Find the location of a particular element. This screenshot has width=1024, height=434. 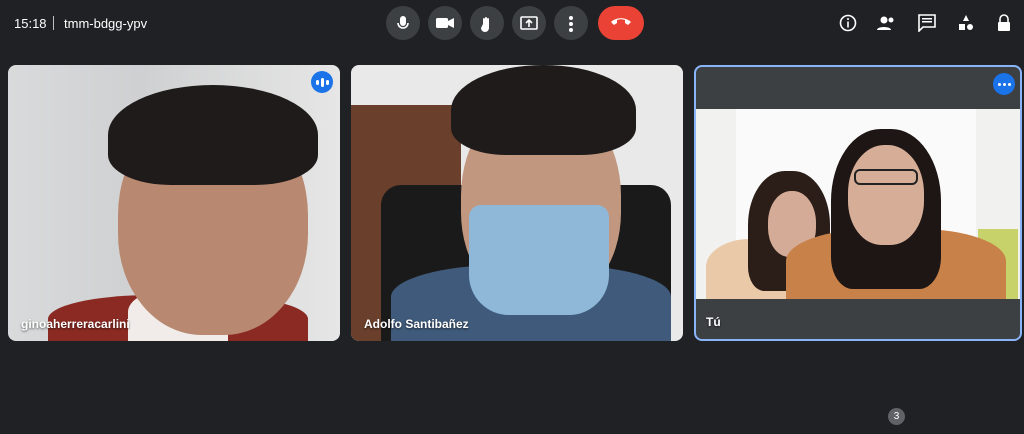

meeting-time: 15:18 is located at coordinates (30, 23).